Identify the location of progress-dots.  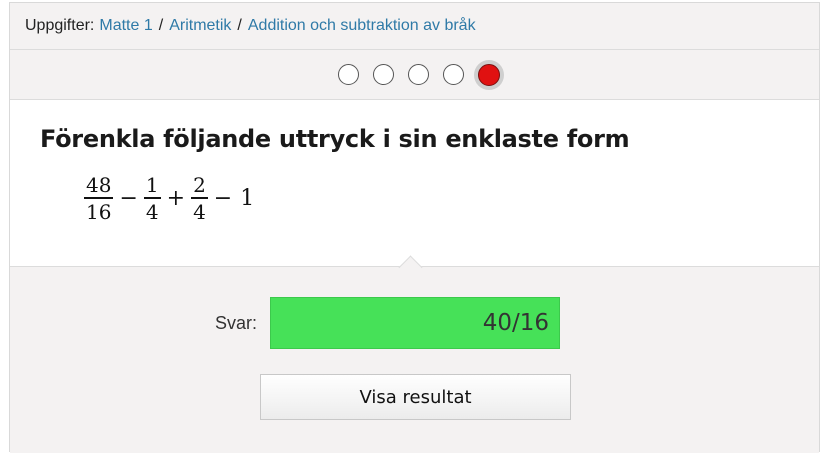
(418, 74).